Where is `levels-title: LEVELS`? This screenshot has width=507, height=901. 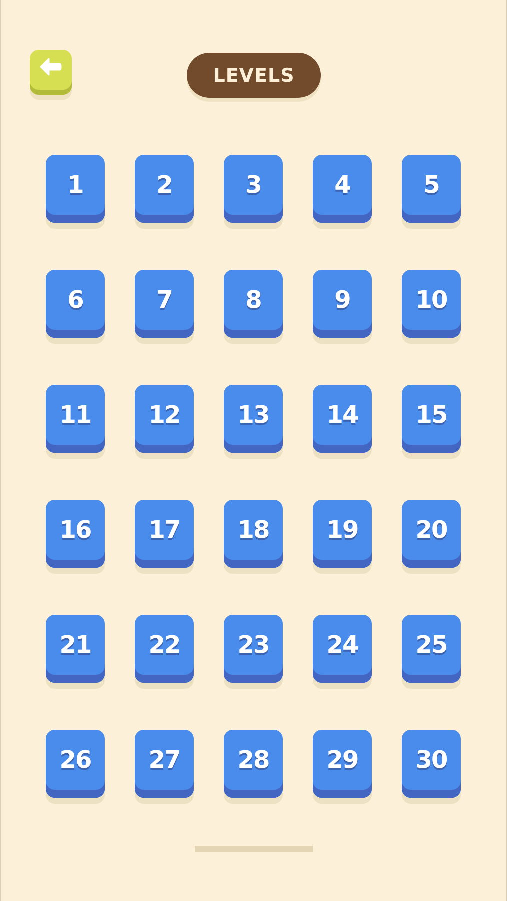
levels-title: LEVELS is located at coordinates (254, 75).